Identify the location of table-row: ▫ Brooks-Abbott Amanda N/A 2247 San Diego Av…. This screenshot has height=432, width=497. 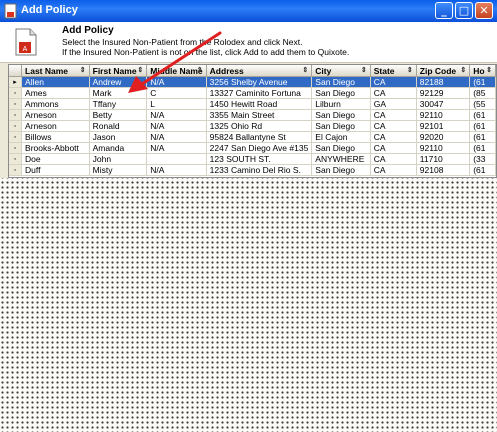
(252, 148).